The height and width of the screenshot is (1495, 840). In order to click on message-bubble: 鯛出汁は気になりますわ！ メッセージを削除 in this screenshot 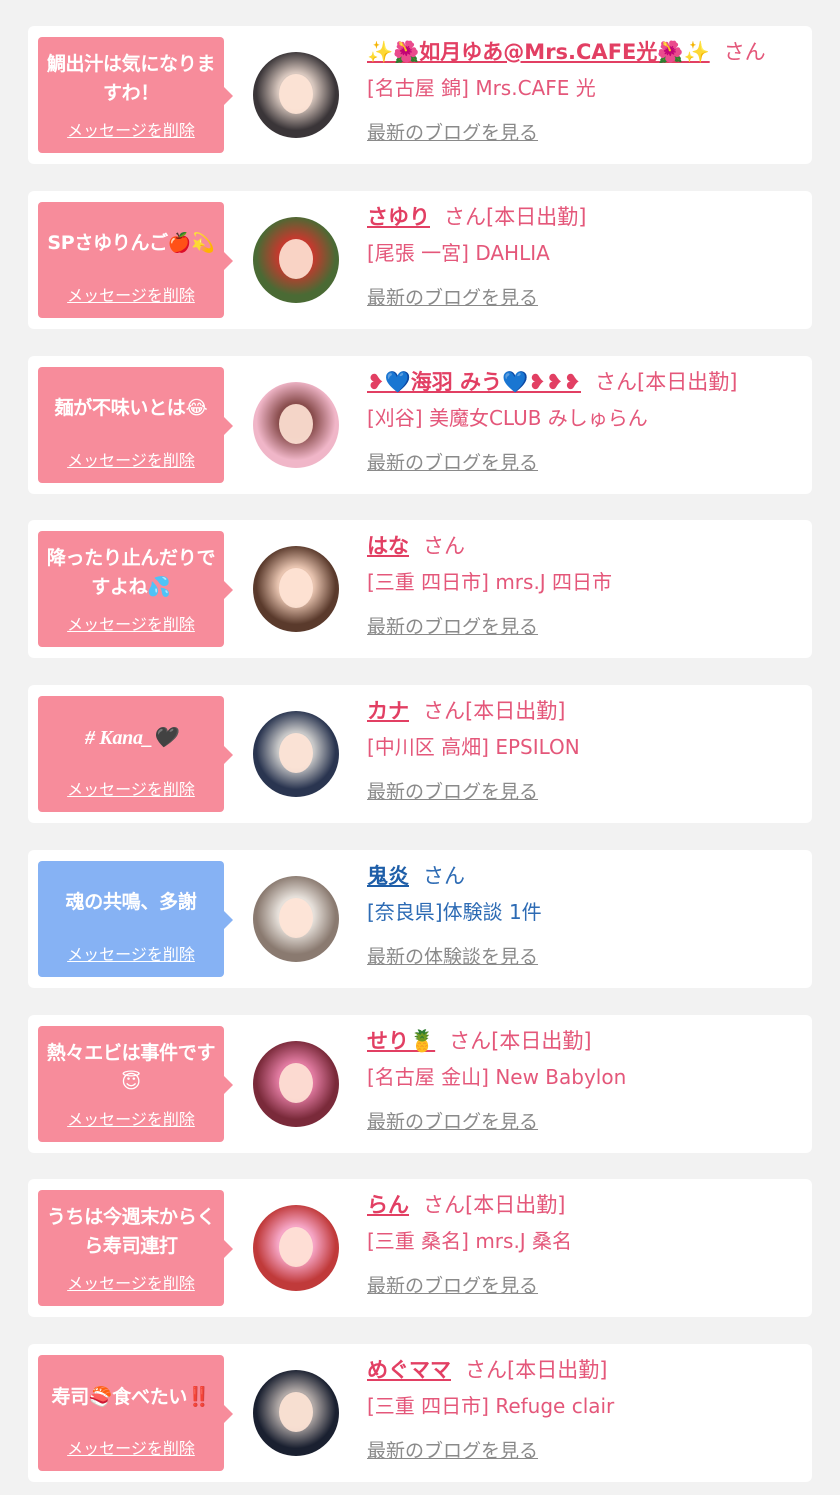, I will do `click(135, 95)`.